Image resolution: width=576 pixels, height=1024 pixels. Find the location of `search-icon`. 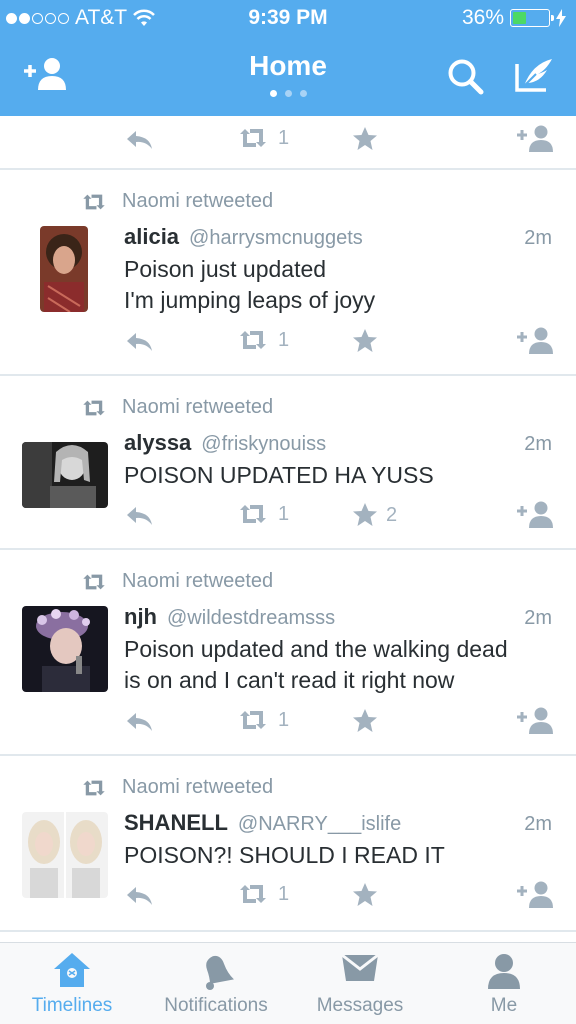

search-icon is located at coordinates (466, 77).